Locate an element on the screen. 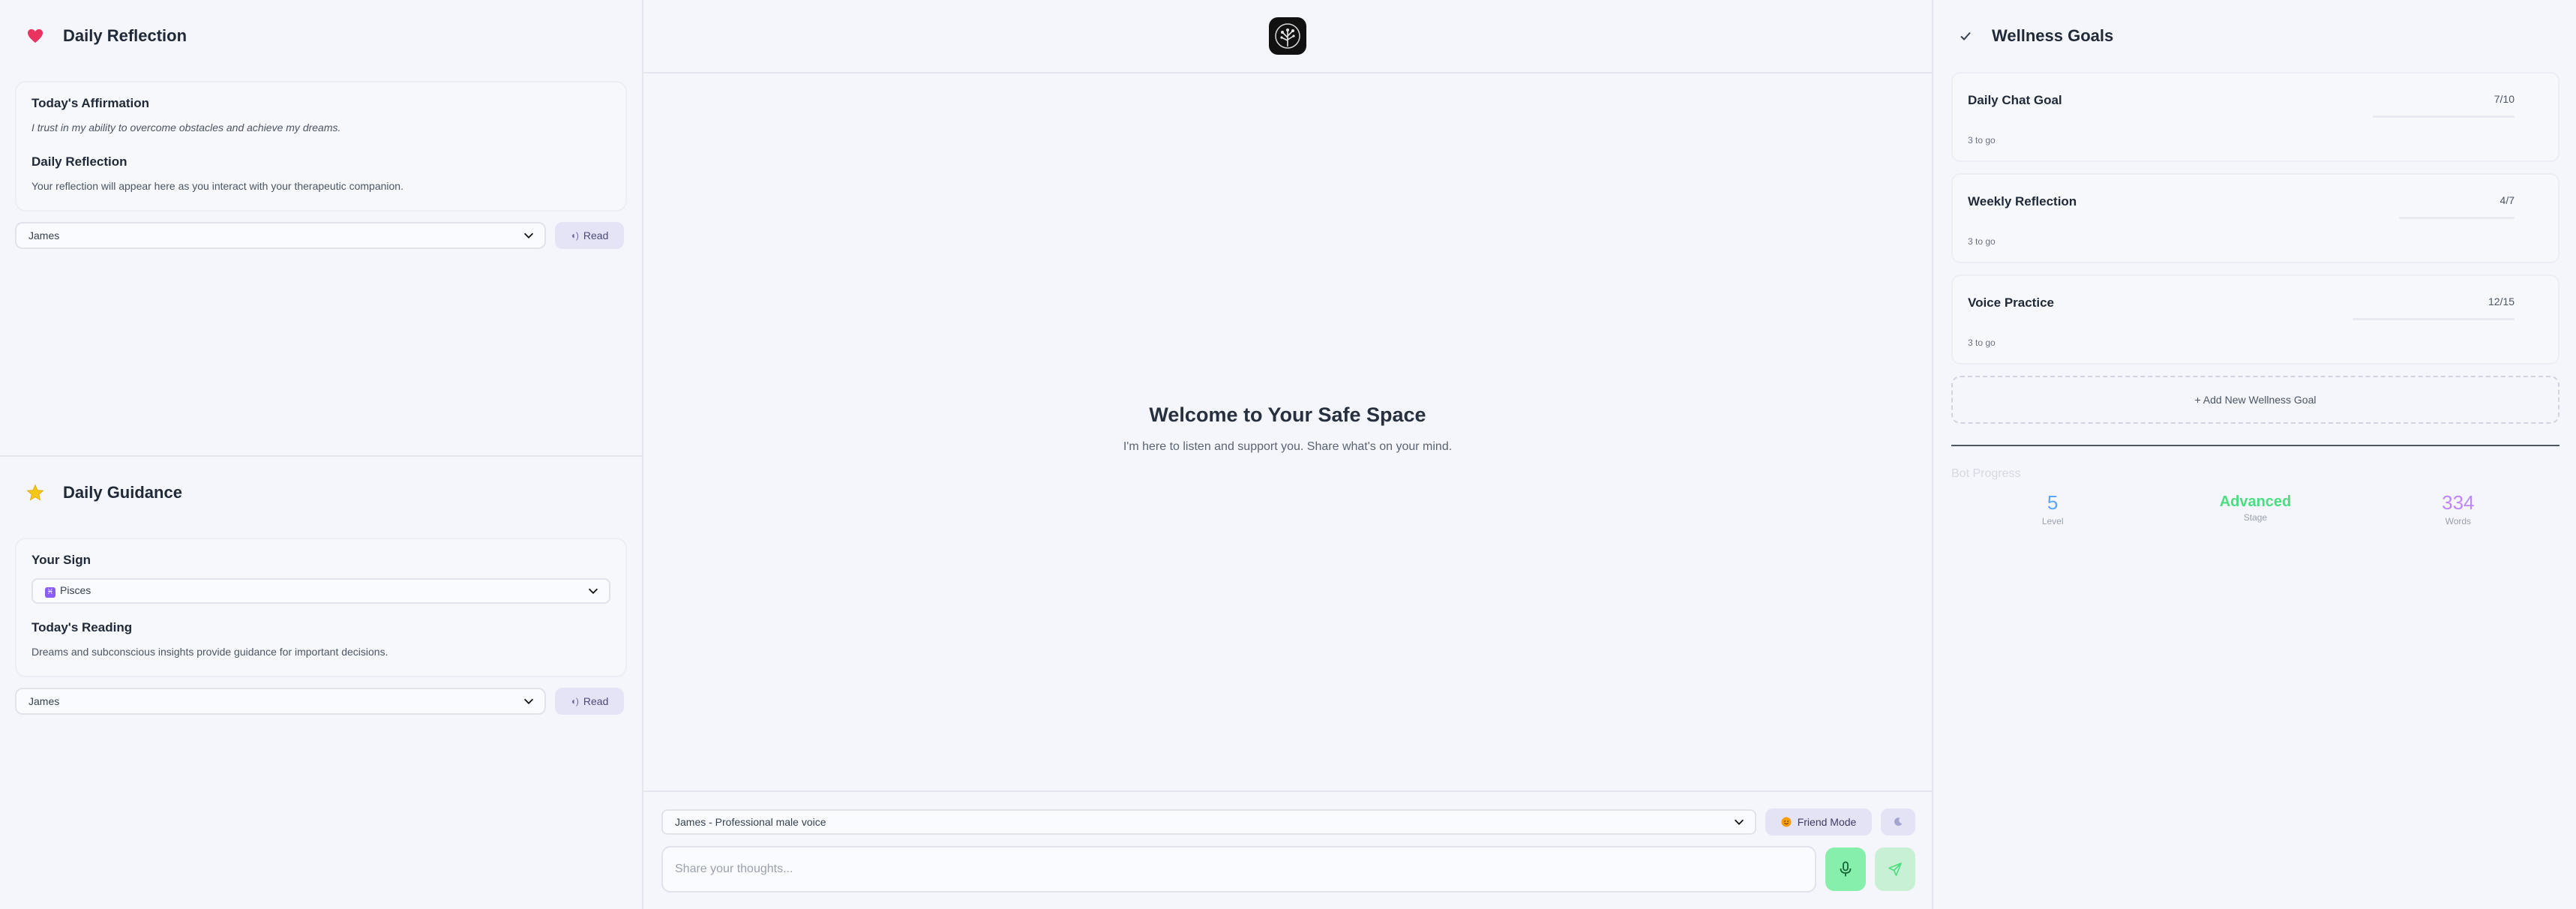 The width and height of the screenshot is (2576, 909). chat-voice-value: James - Professional male voice is located at coordinates (751, 822).